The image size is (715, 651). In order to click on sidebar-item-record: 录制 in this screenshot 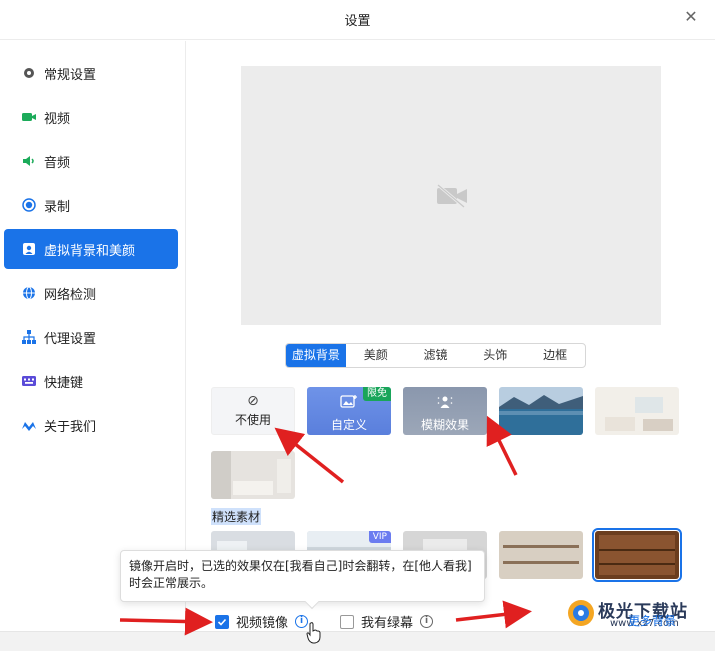, I will do `click(91, 205)`.